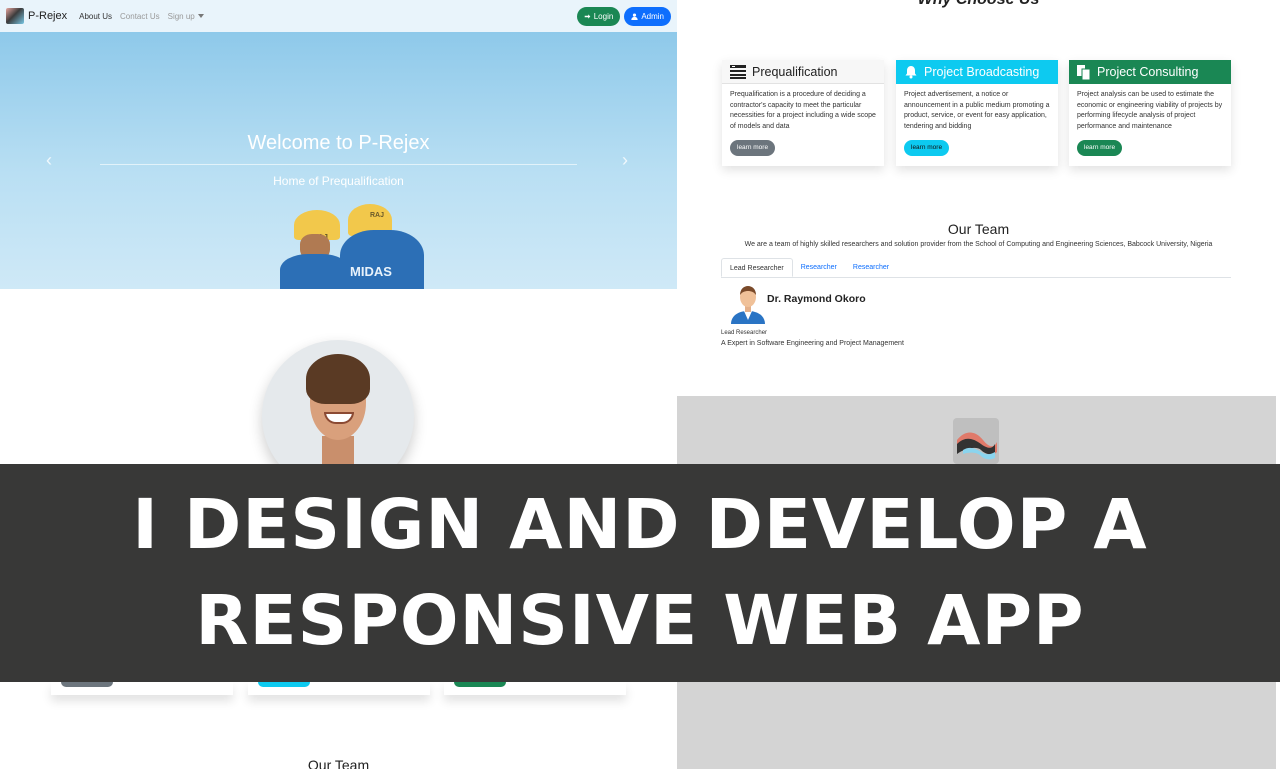 The width and height of the screenshot is (1280, 769). I want to click on tab-researcher-2: Researcher, so click(871, 267).